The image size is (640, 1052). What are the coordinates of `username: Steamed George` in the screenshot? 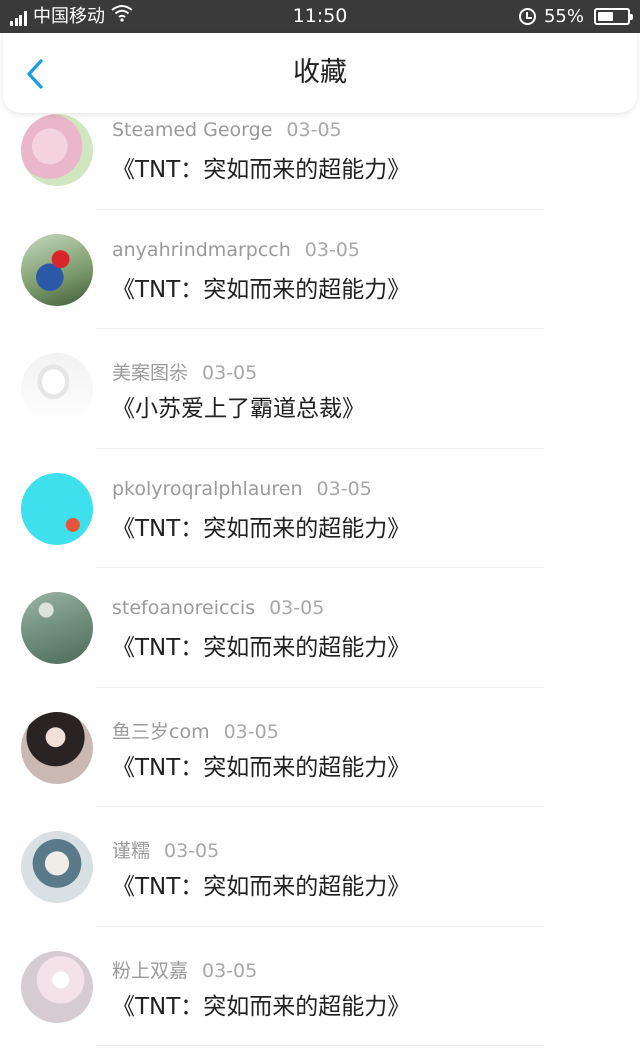 It's located at (192, 130).